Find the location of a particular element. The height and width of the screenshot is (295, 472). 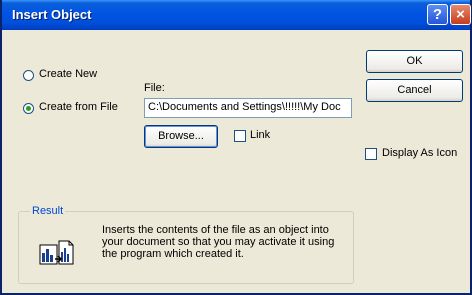

help-button: ? is located at coordinates (437, 14).